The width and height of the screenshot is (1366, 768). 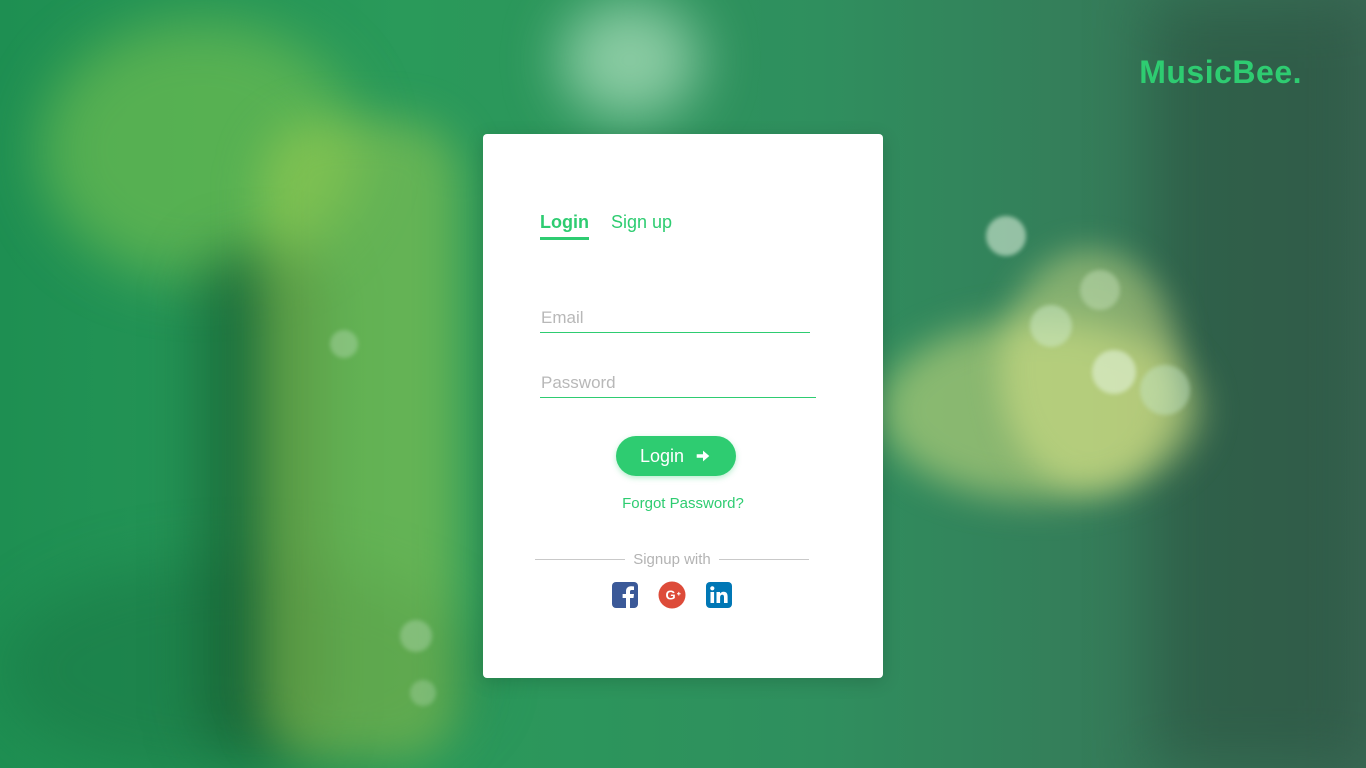 I want to click on svg-text: G, so click(x=670, y=595).